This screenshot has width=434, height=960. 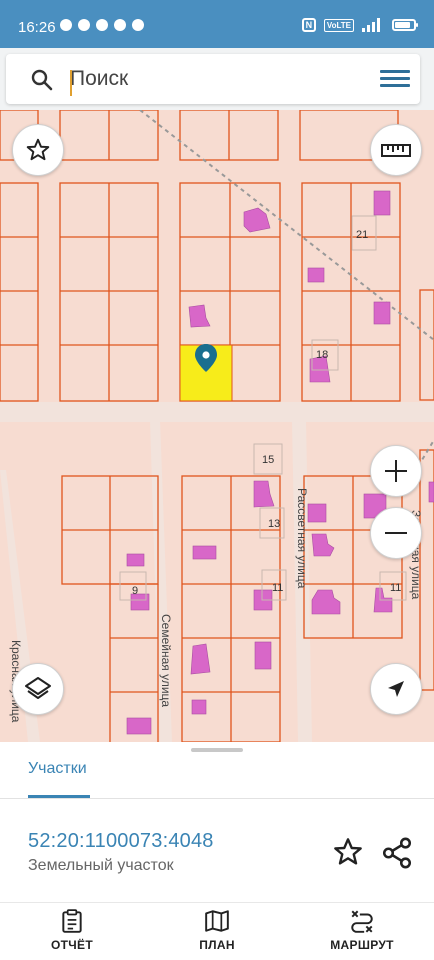 I want to click on layers-button, so click(x=38, y=689).